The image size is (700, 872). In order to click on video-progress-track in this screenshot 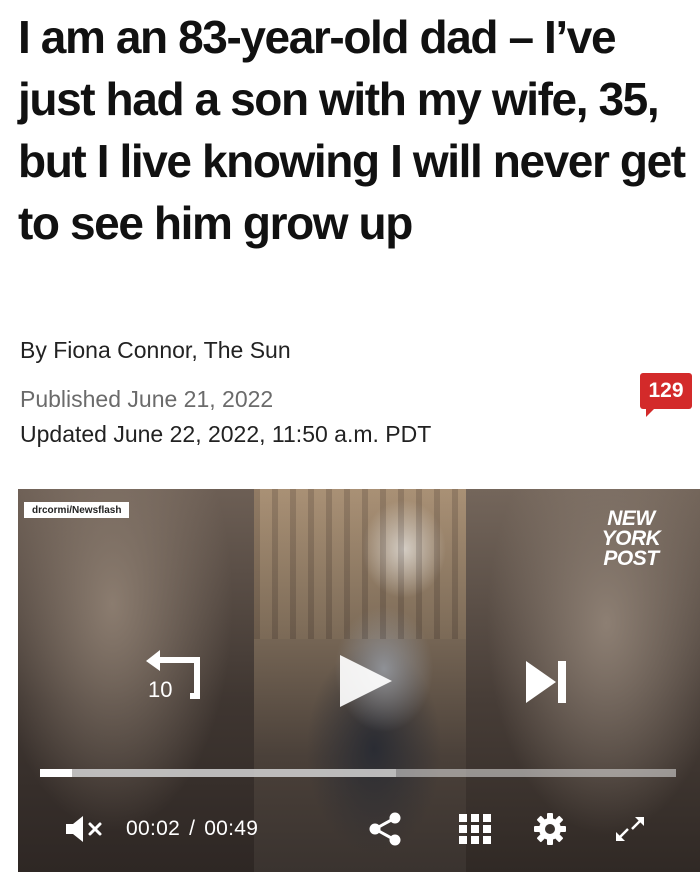, I will do `click(358, 773)`.